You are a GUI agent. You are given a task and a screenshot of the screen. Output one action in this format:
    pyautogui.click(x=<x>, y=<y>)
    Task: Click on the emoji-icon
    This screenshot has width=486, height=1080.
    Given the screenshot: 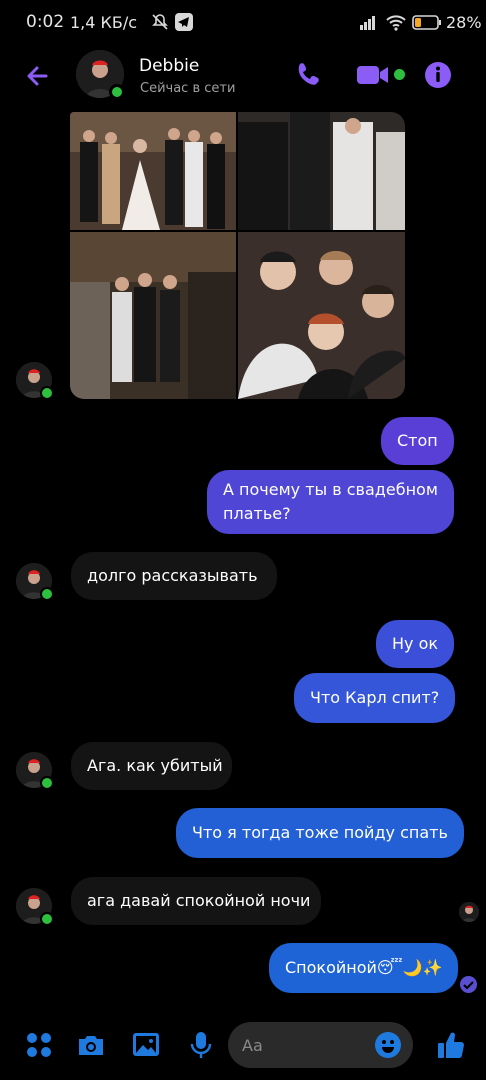 What is the action you would take?
    pyautogui.click(x=388, y=1045)
    